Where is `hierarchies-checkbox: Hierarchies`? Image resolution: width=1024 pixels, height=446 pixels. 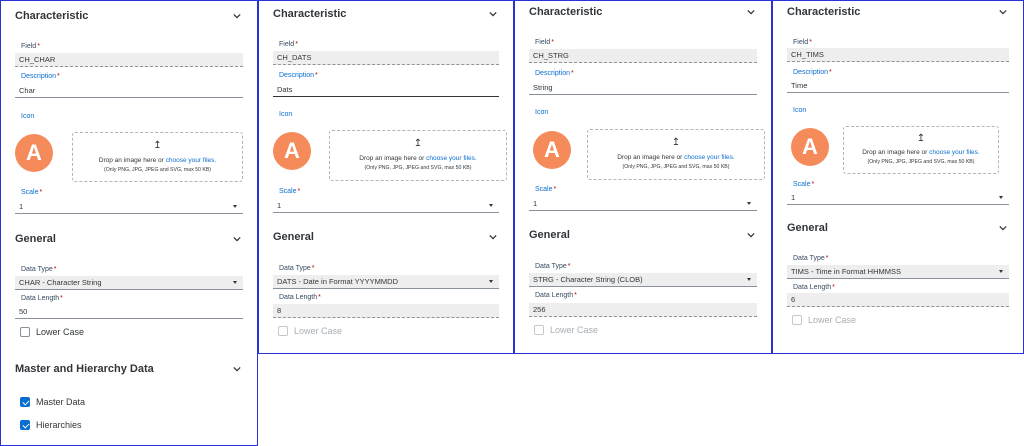 hierarchies-checkbox: Hierarchies is located at coordinates (51, 425).